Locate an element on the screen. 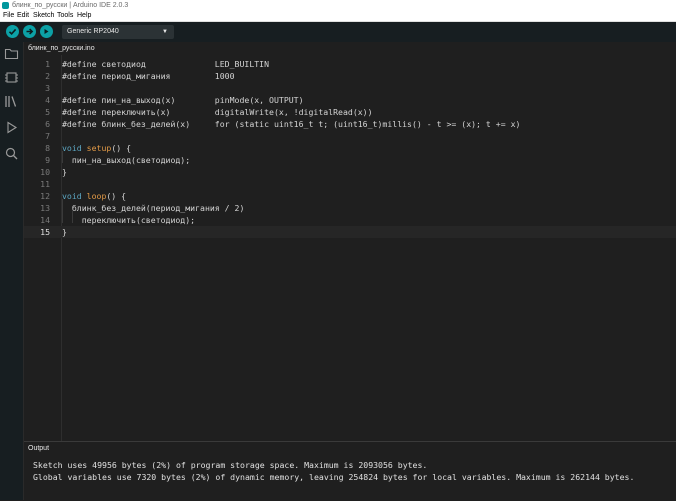  search-icon is located at coordinates (11, 153).